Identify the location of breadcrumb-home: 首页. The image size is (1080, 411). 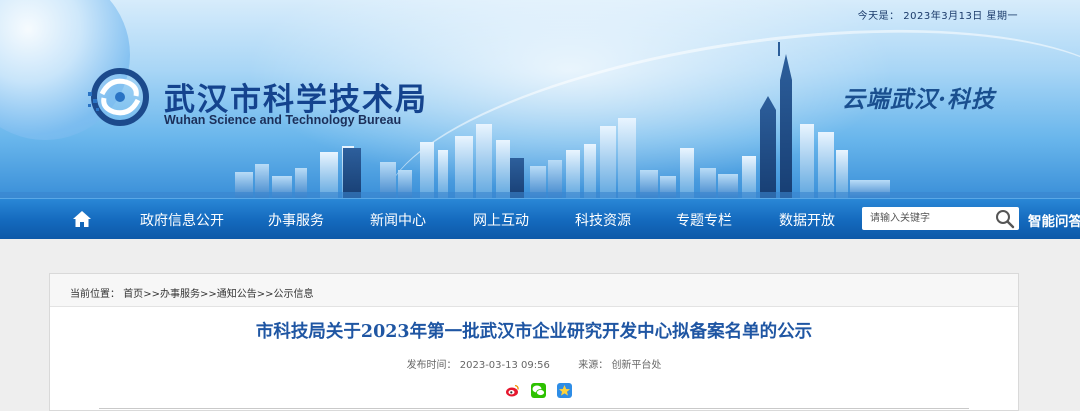
(133, 294).